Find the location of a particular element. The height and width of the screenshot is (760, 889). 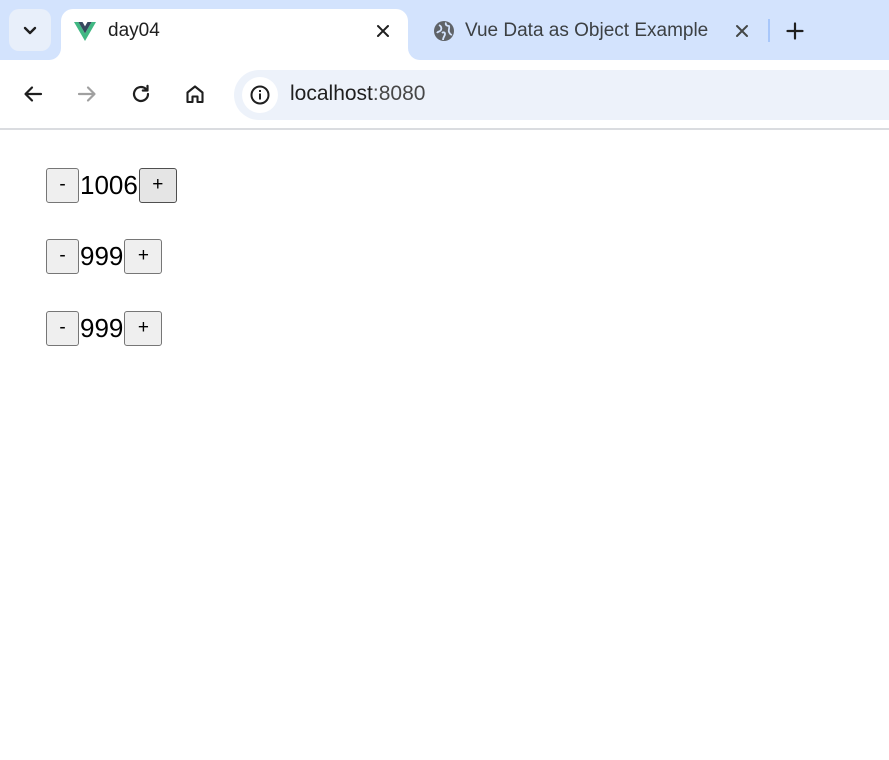

browser-toolbar: localhost:8080 is located at coordinates (444, 95).